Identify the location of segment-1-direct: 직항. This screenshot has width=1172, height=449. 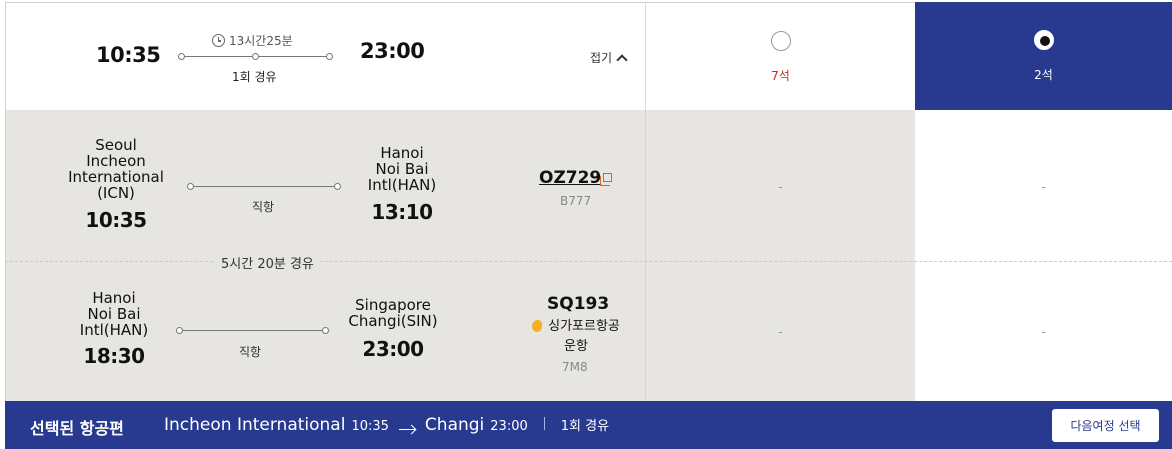
(263, 207).